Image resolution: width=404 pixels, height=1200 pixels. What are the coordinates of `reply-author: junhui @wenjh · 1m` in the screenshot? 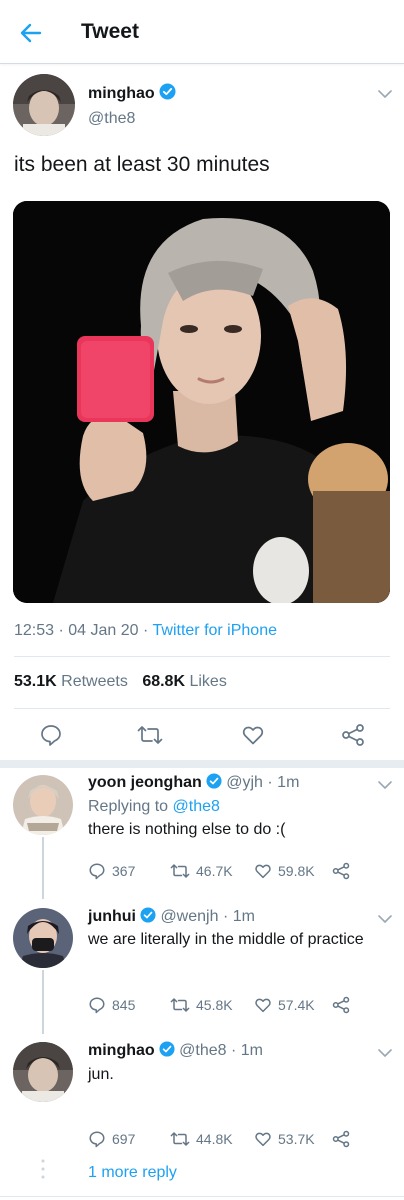 It's located at (171, 917).